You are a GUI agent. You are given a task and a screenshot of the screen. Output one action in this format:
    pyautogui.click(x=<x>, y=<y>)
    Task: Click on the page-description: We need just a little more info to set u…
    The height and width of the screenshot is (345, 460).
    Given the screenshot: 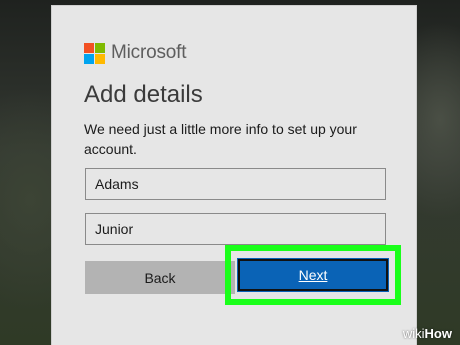 What is the action you would take?
    pyautogui.click(x=220, y=139)
    